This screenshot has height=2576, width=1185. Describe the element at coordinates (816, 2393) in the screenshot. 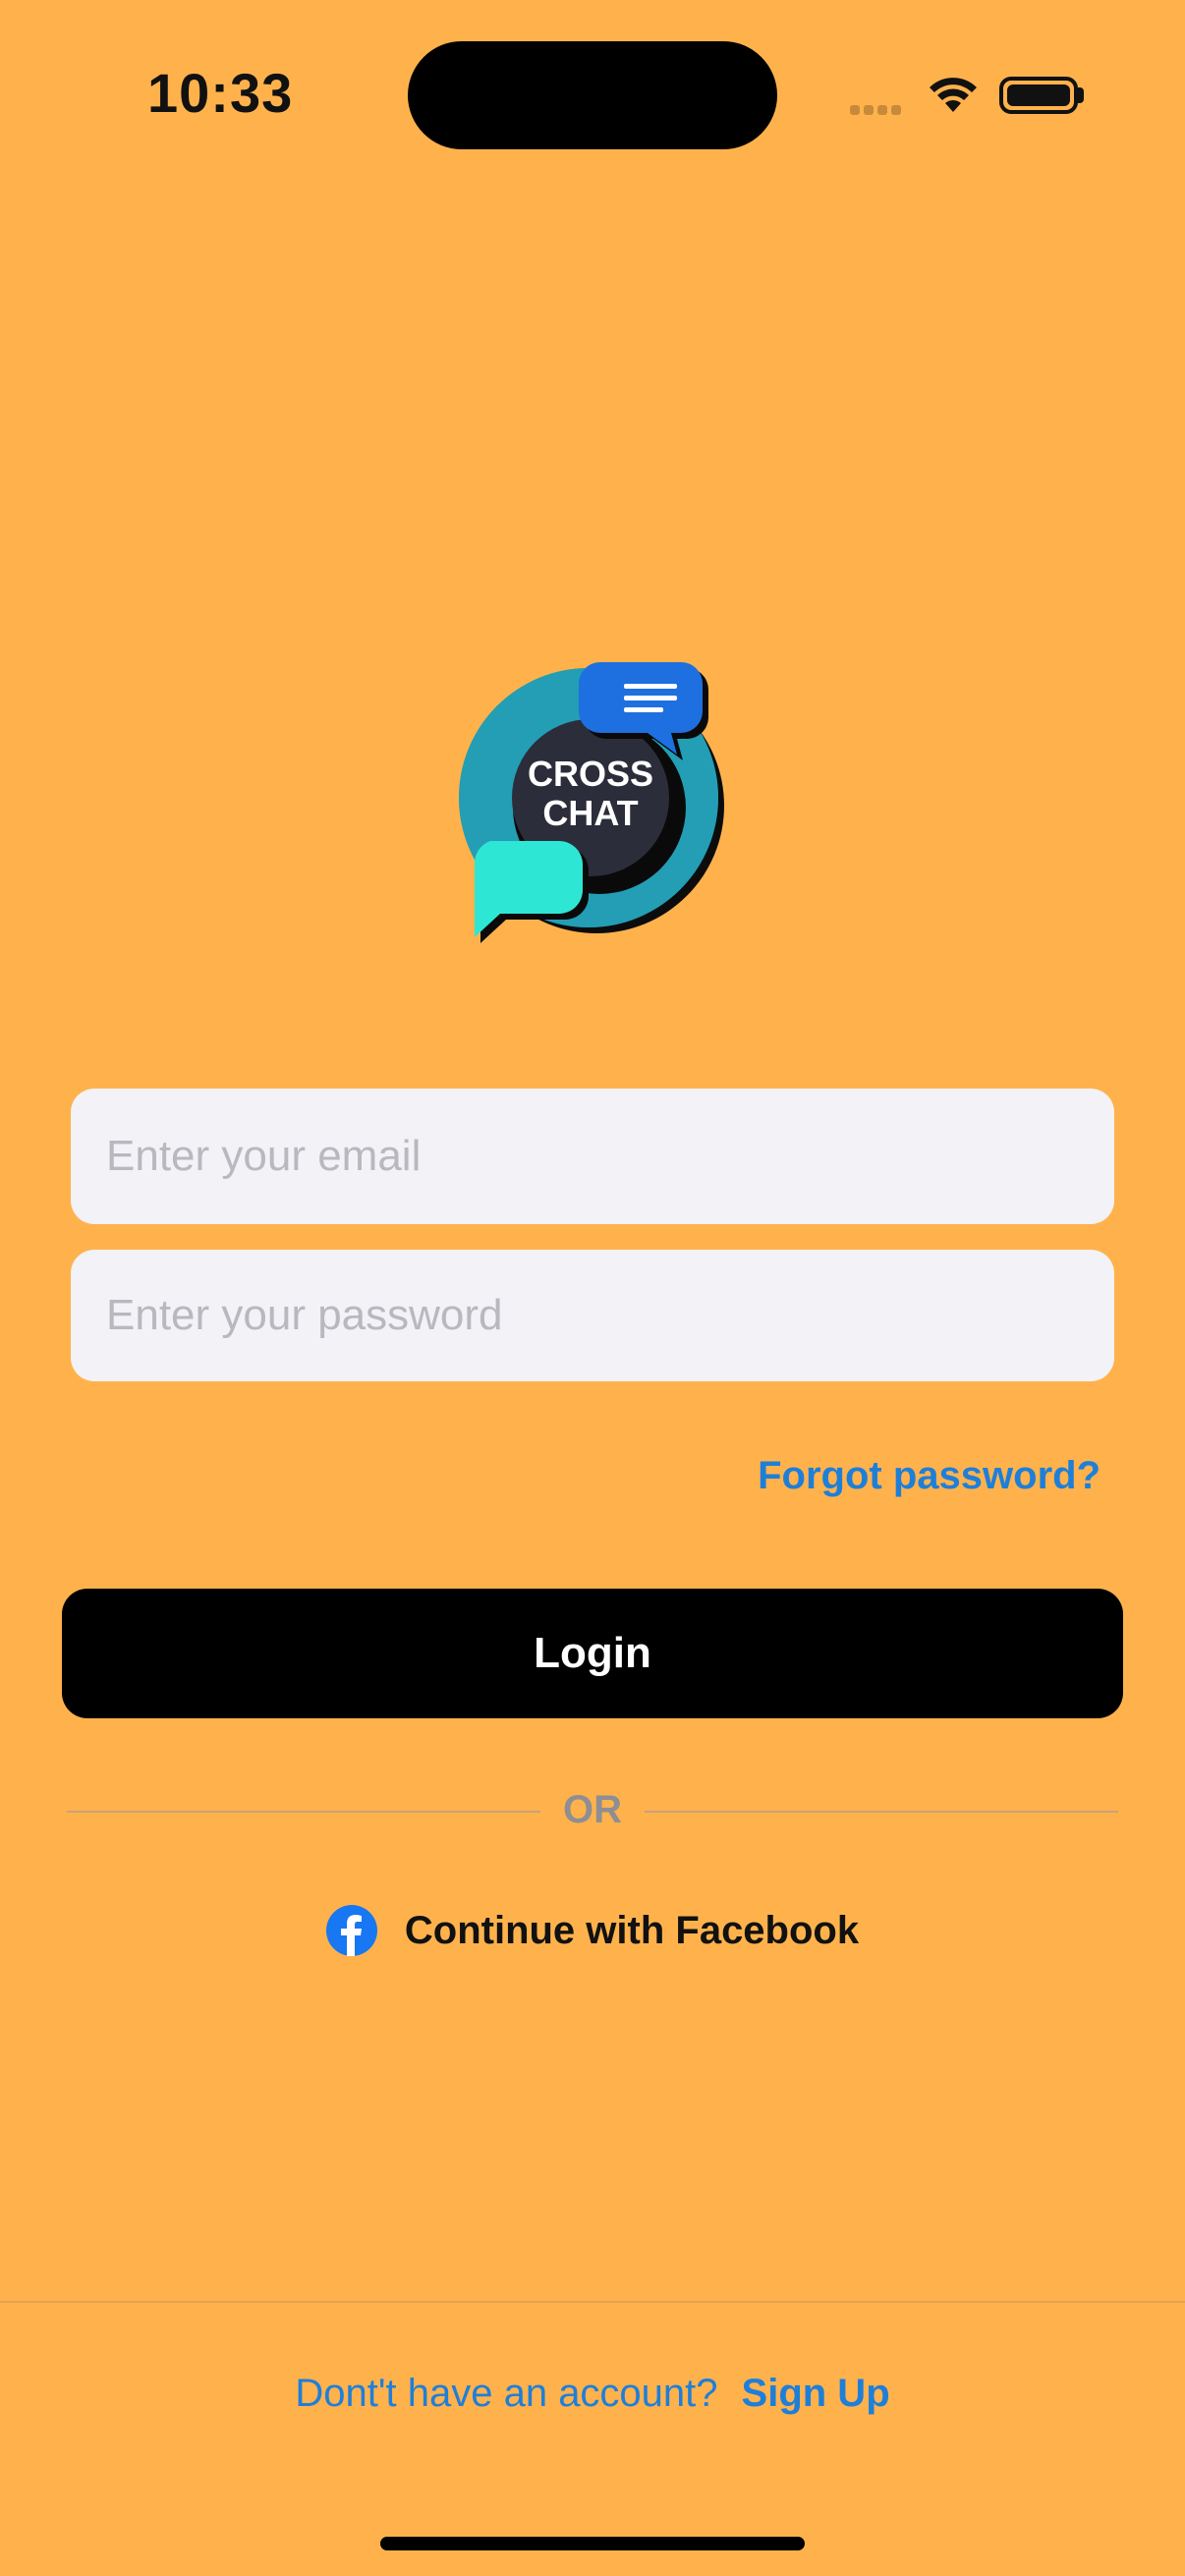

I see `sign-up-link: Sign Up` at that location.